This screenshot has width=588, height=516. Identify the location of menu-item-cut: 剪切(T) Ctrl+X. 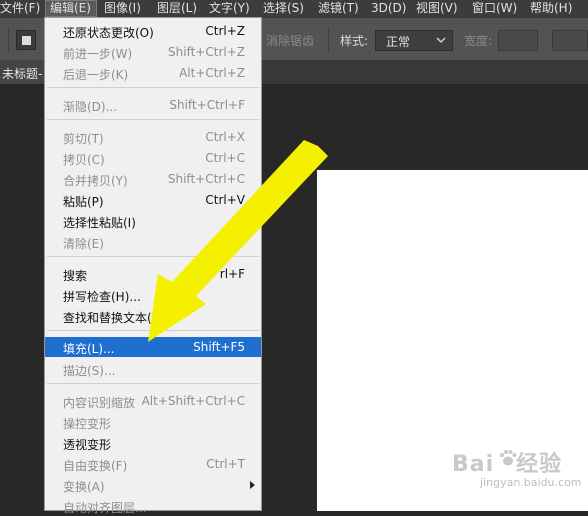
(153, 137).